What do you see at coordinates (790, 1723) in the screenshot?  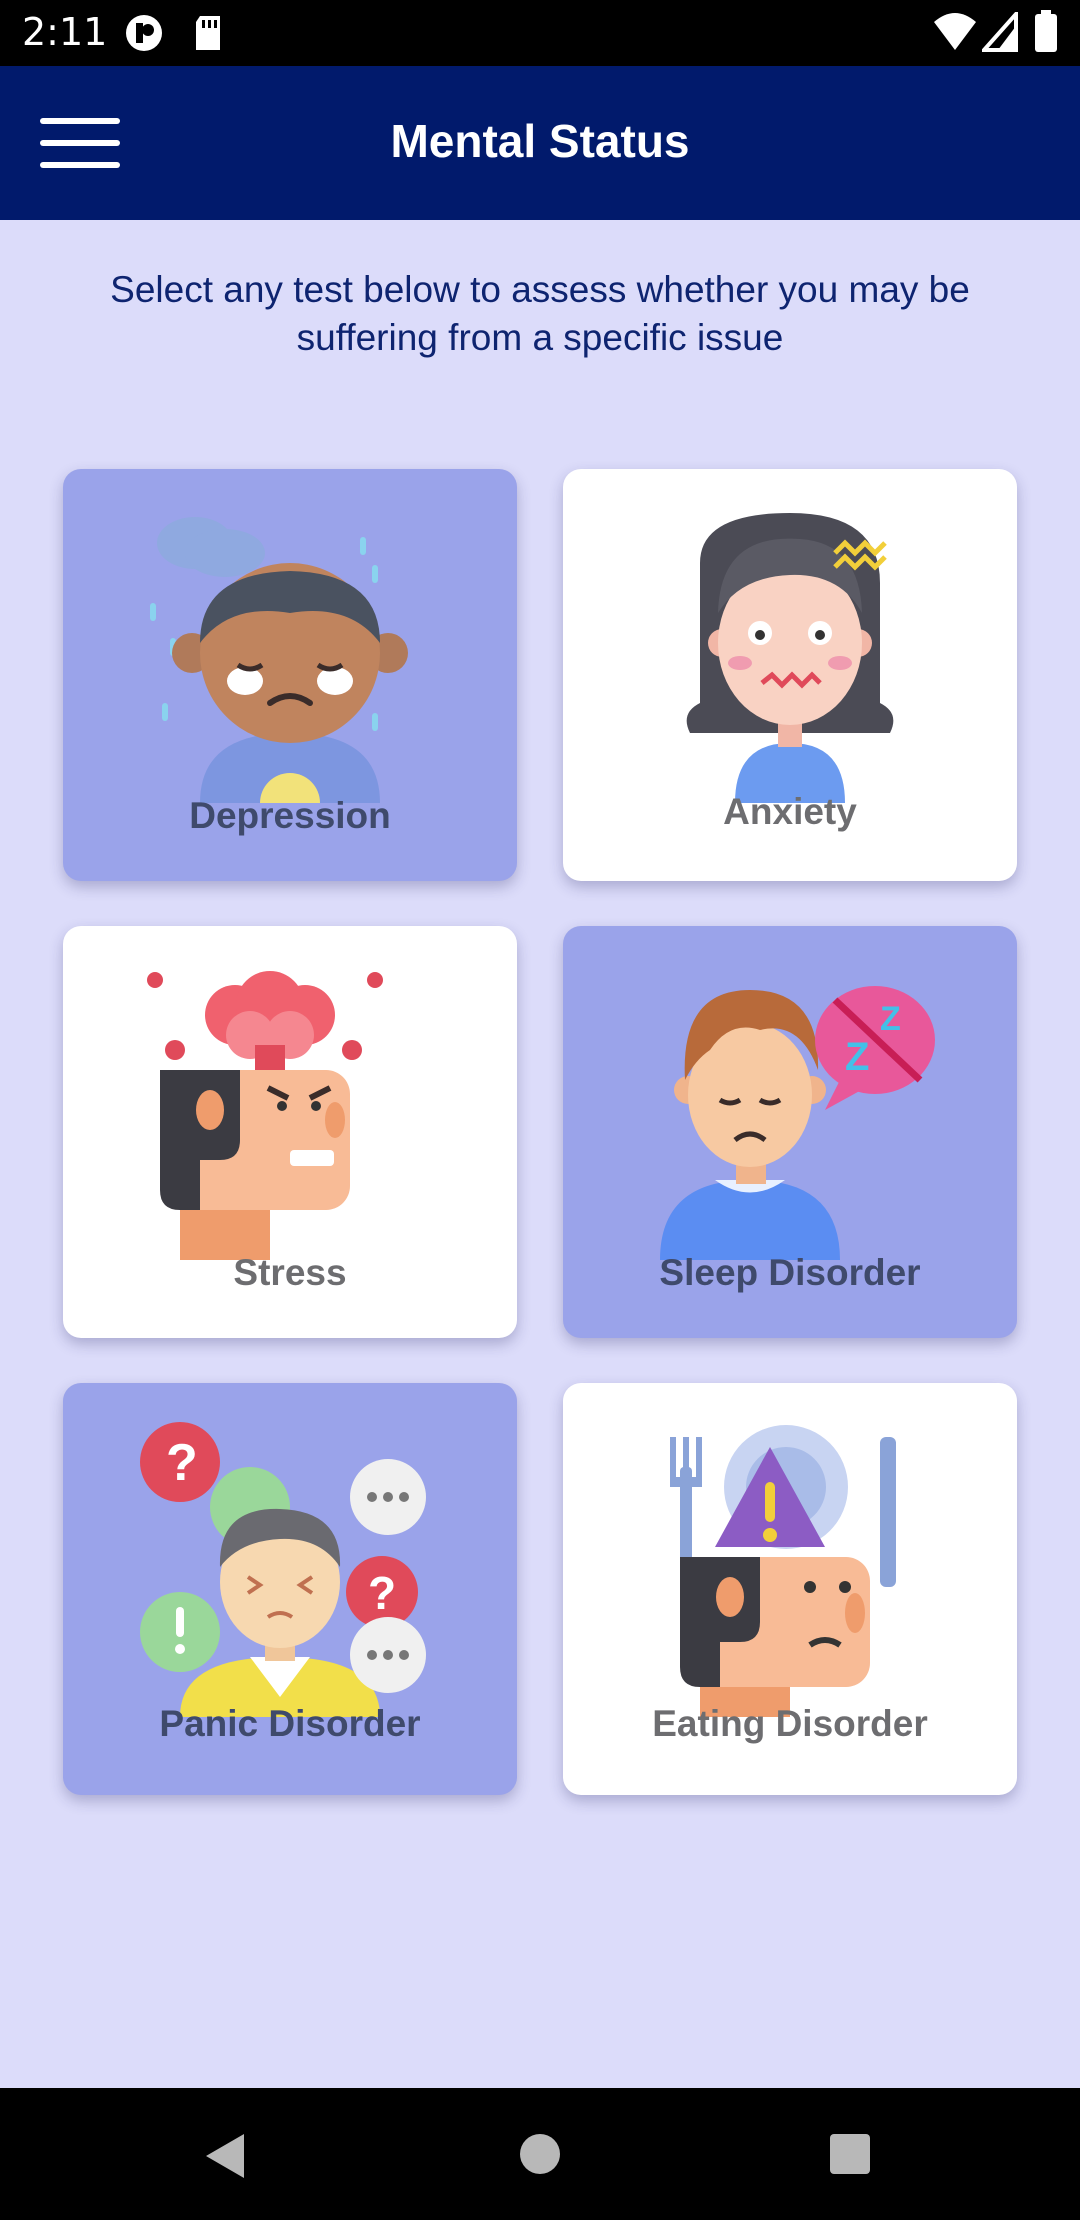 I see `test-card-label: Eating Disorder` at bounding box center [790, 1723].